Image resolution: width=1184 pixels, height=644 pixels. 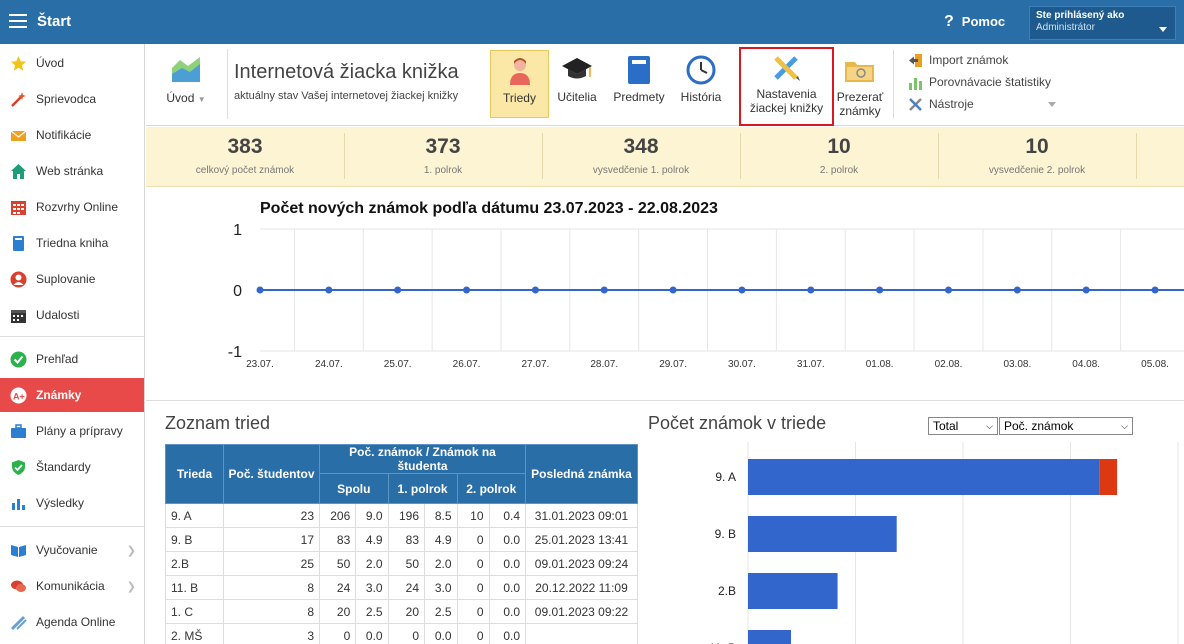 I want to click on user-menu: Ste prihlásený ako Administrátor, so click(x=1102, y=23).